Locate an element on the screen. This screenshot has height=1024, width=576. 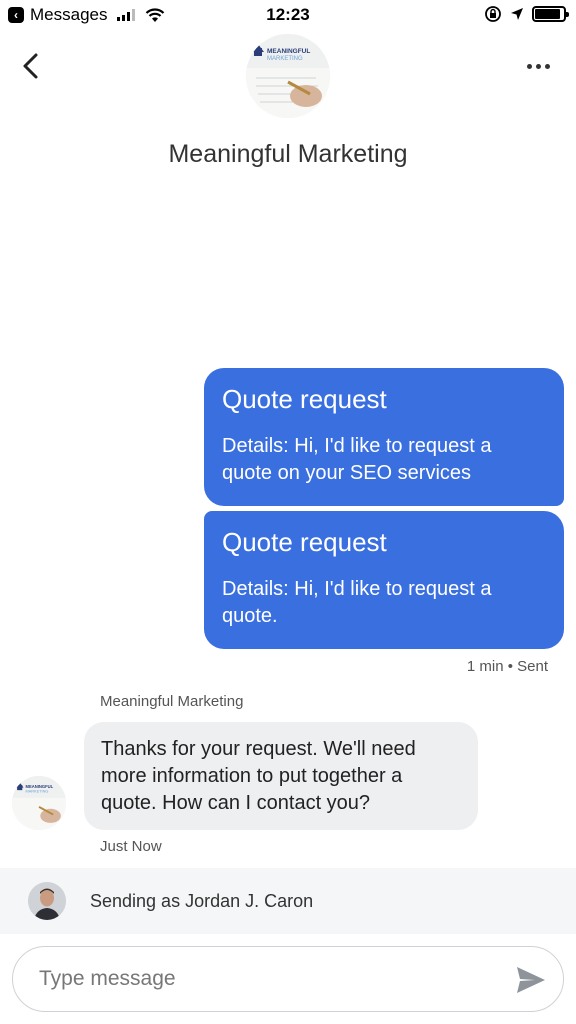
message-time: Just Now is located at coordinates (131, 846).